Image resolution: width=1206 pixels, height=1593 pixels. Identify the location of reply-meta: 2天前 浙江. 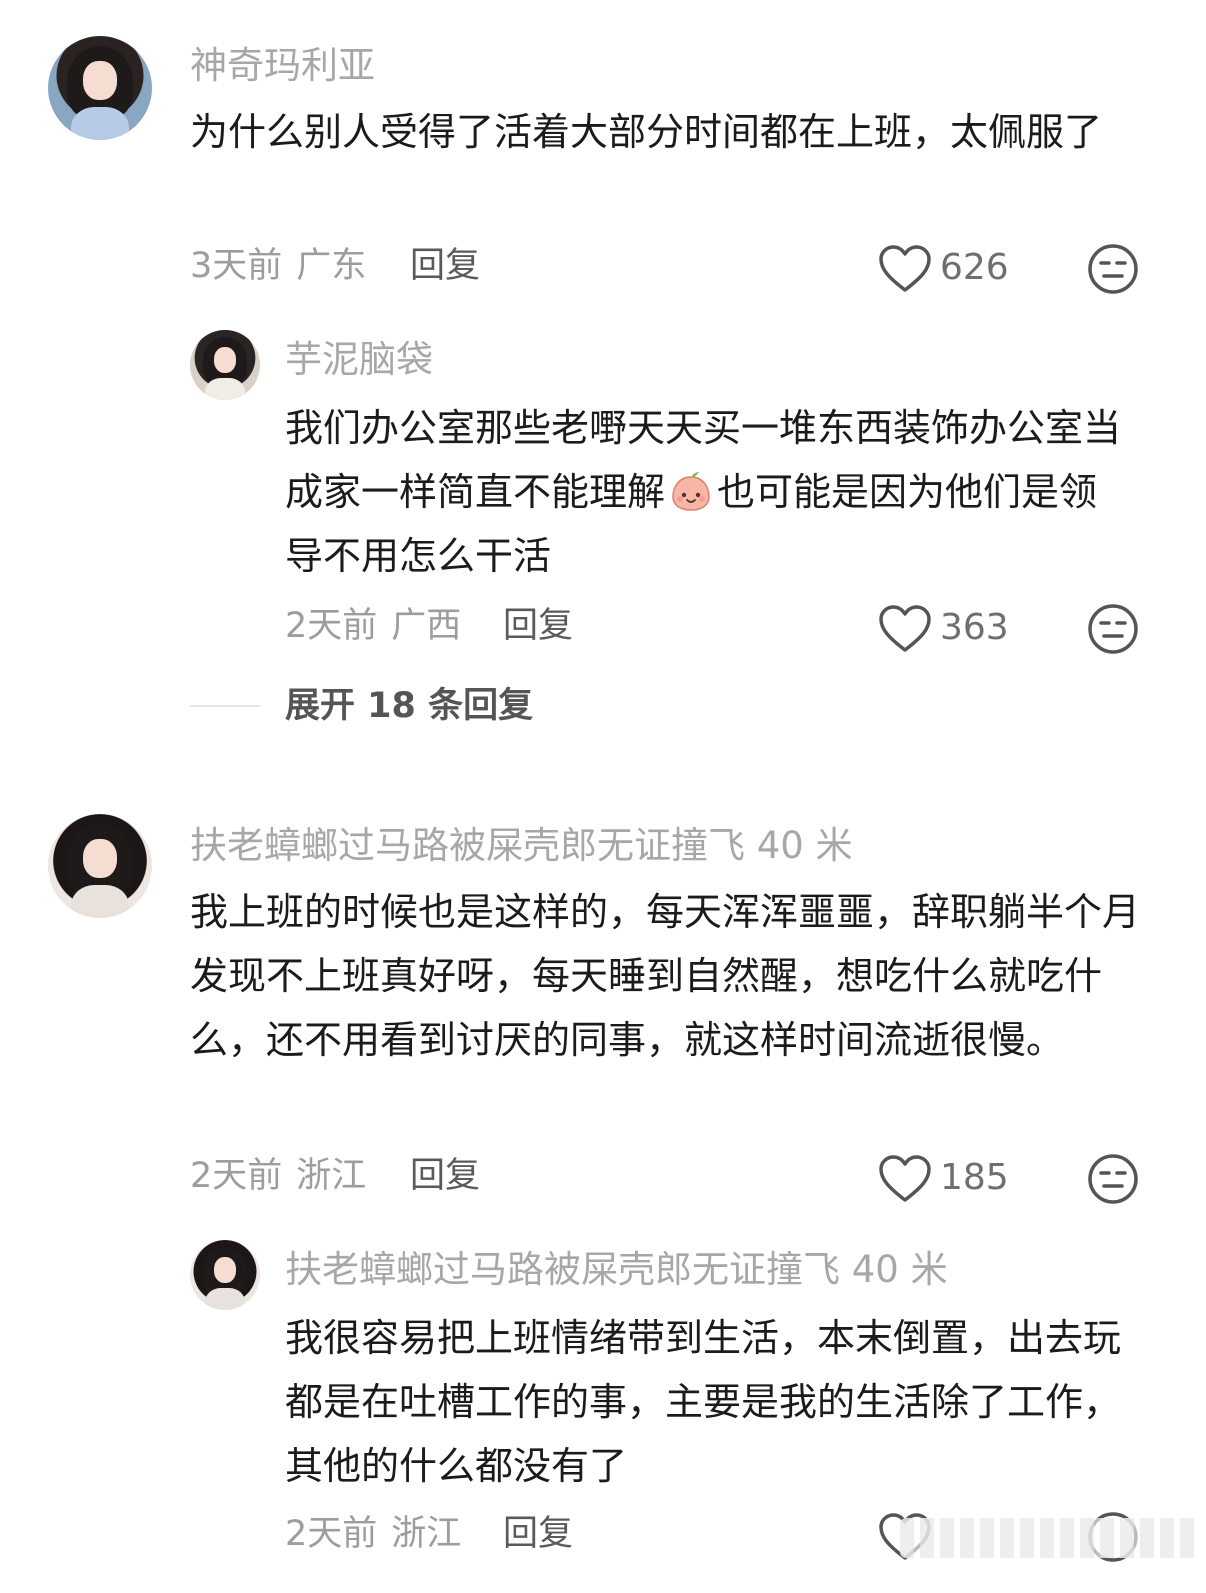
(373, 1534).